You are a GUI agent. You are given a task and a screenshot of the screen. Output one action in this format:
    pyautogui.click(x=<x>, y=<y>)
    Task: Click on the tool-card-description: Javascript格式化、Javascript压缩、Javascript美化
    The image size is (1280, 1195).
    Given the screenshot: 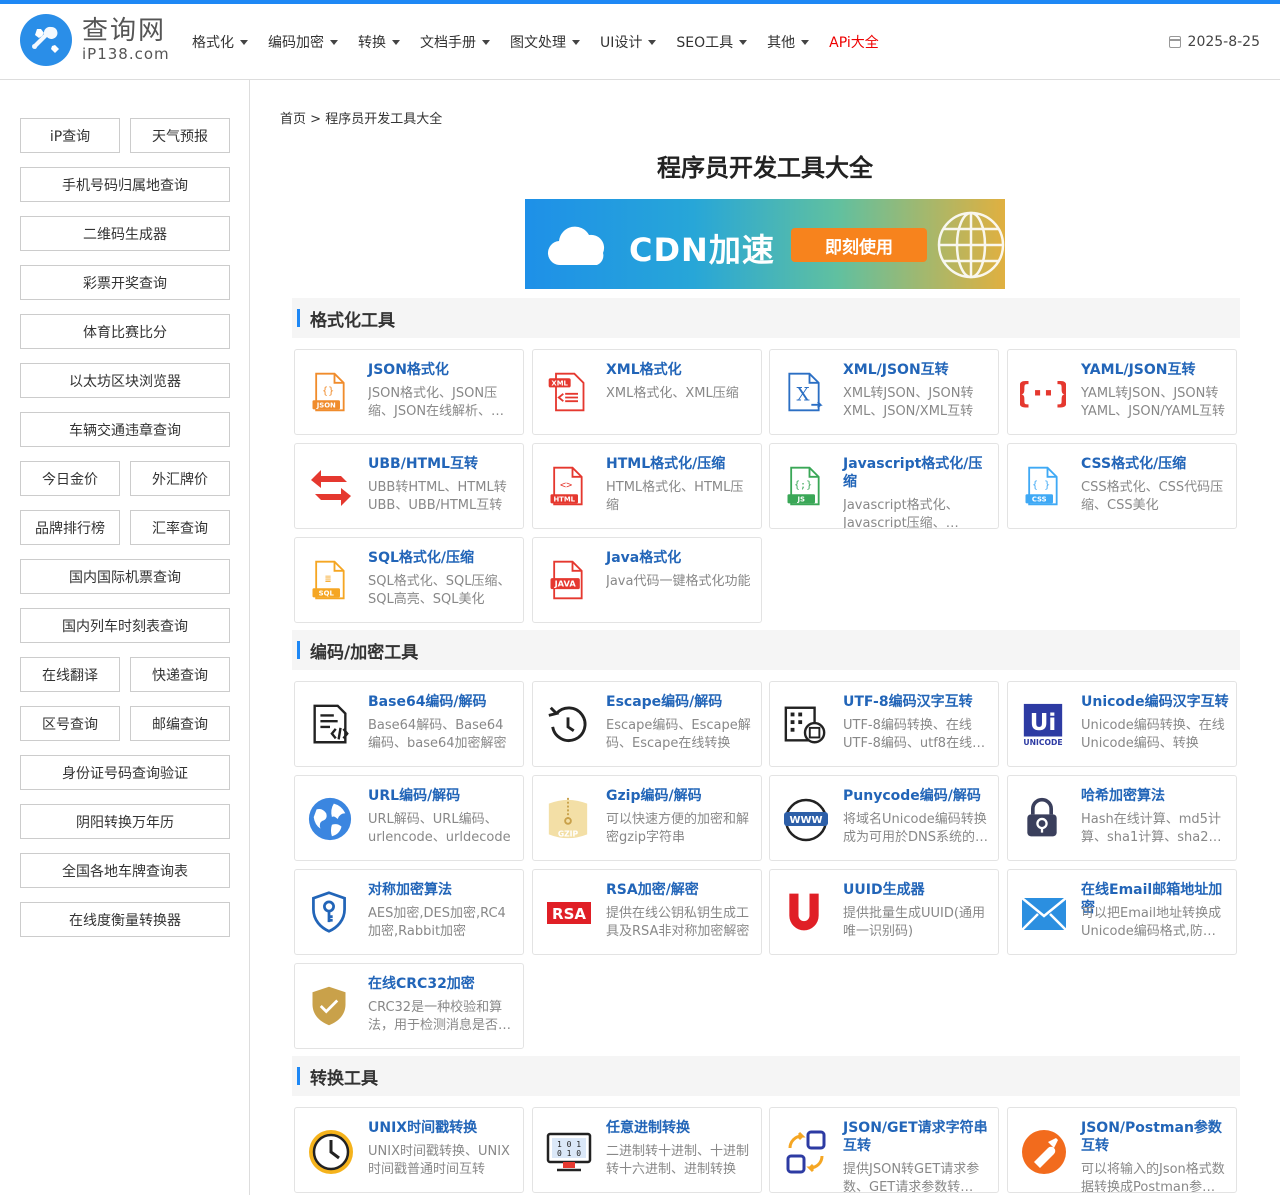 What is the action you would take?
    pyautogui.click(x=901, y=513)
    